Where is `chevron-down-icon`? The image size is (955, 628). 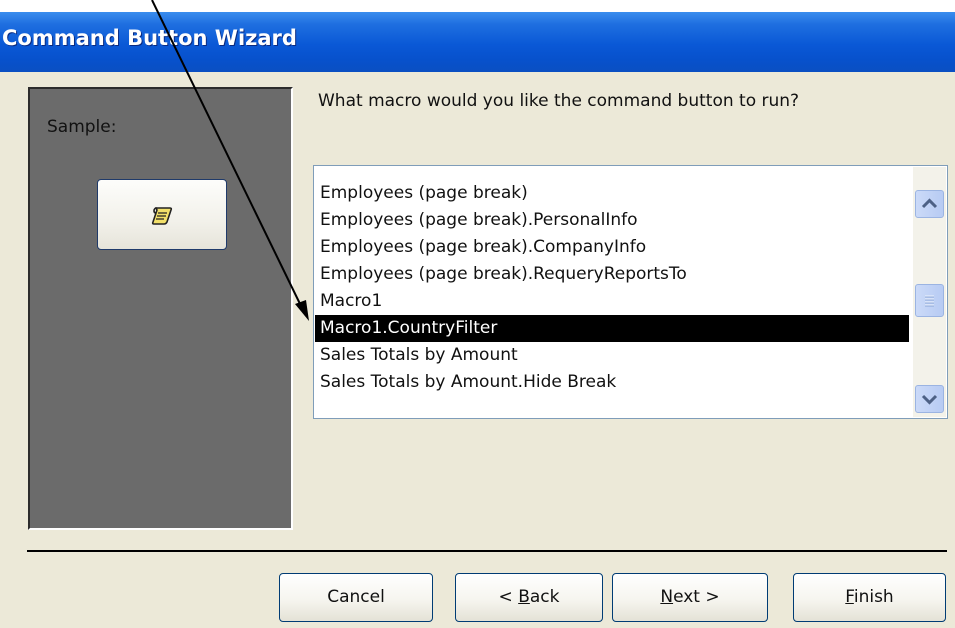 chevron-down-icon is located at coordinates (929, 399).